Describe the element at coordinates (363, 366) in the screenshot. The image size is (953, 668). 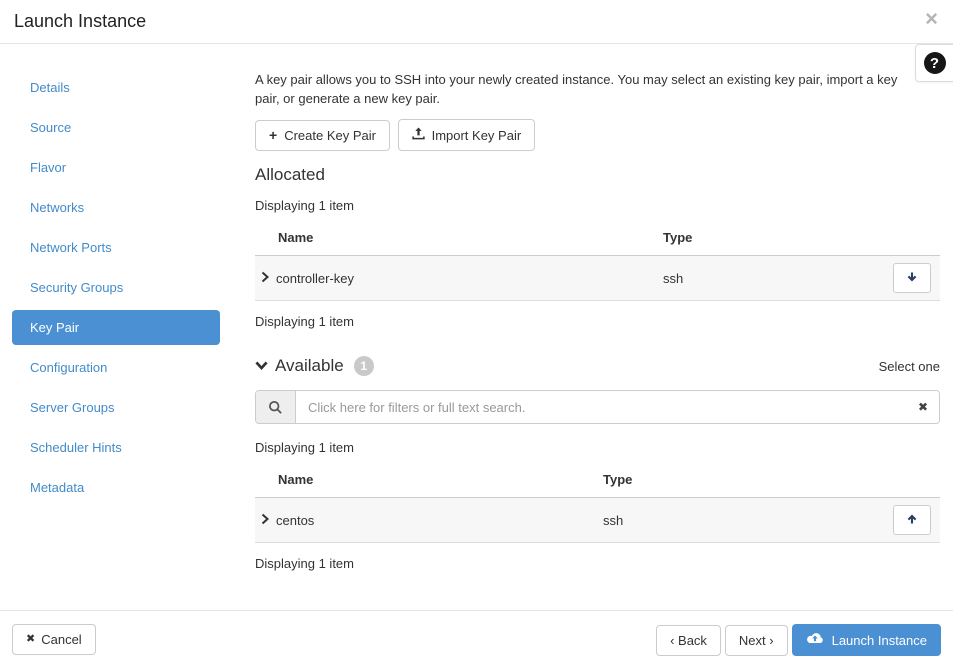
I see `available-count-badge: 1` at that location.